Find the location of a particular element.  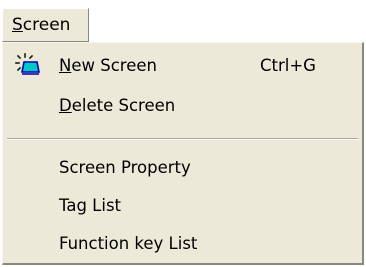

screen-menu: Screen is located at coordinates (45, 25).